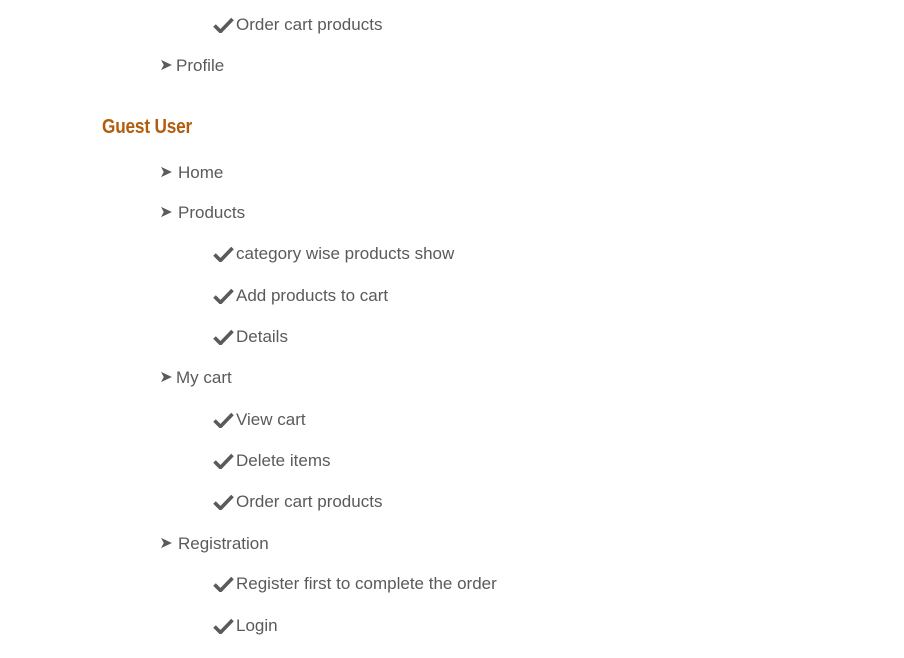  I want to click on list-item-label: Products, so click(212, 212).